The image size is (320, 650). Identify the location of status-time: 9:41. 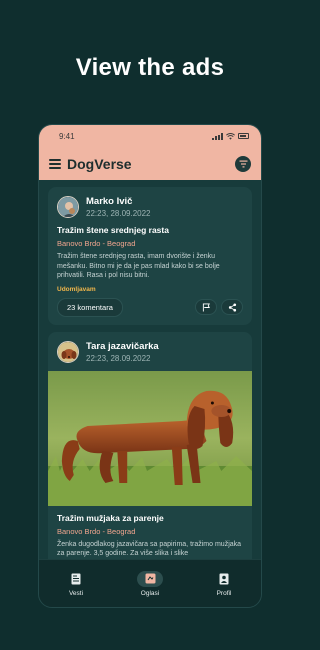
(67, 136).